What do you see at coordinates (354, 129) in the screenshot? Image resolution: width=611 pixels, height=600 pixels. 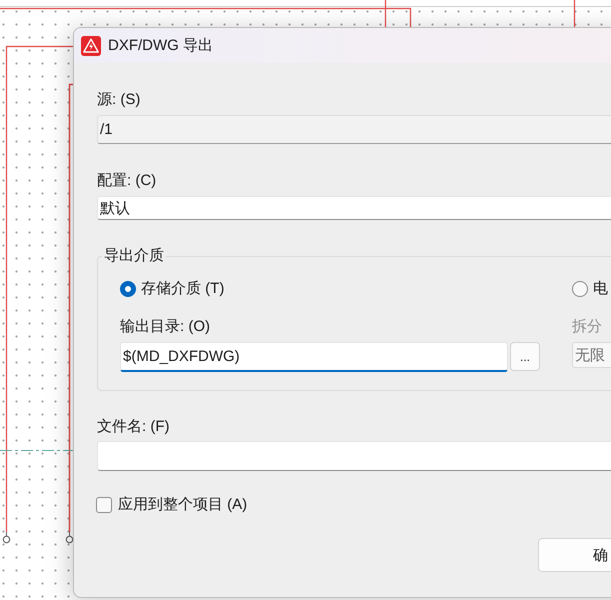 I see `source-field: /1` at bounding box center [354, 129].